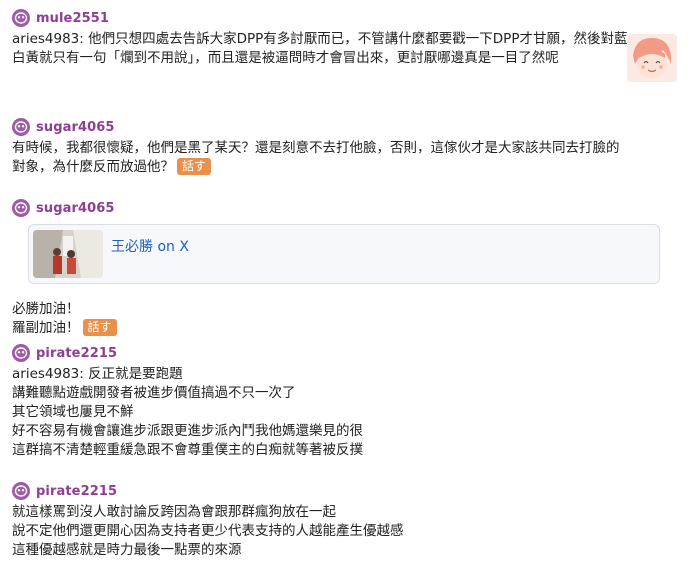 The width and height of the screenshot is (691, 575). I want to click on comment-body: 必勝加油！ 羅副加油！ 話す, so click(345, 319).